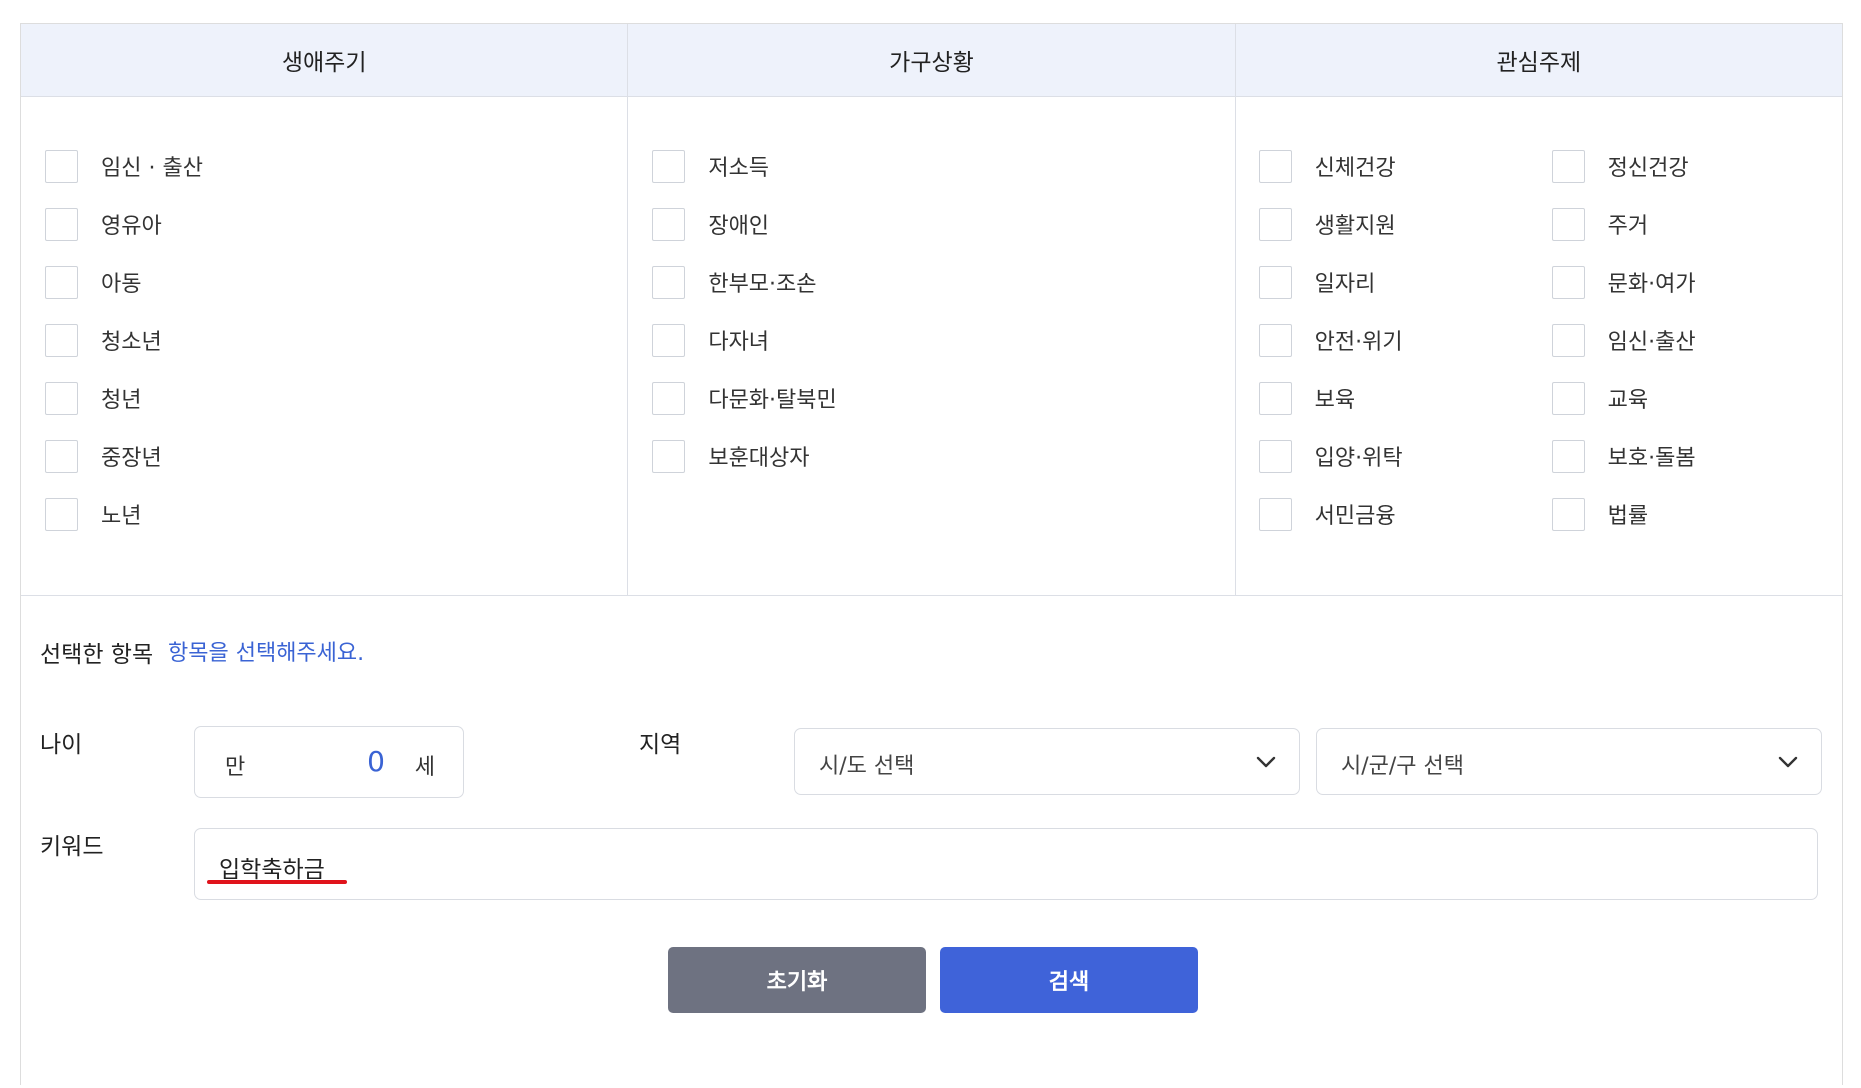  What do you see at coordinates (131, 342) in the screenshot?
I see `checkbox-label: 청소년` at bounding box center [131, 342].